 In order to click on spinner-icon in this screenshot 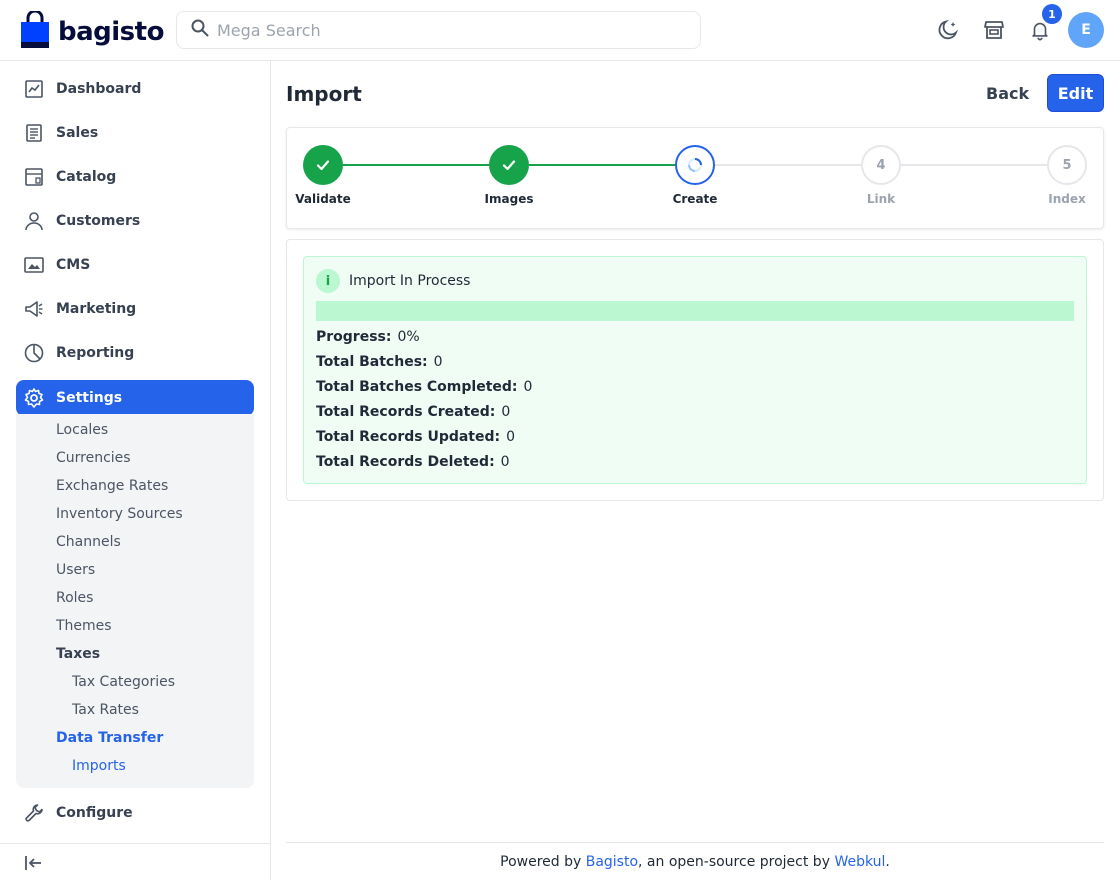, I will do `click(695, 165)`.